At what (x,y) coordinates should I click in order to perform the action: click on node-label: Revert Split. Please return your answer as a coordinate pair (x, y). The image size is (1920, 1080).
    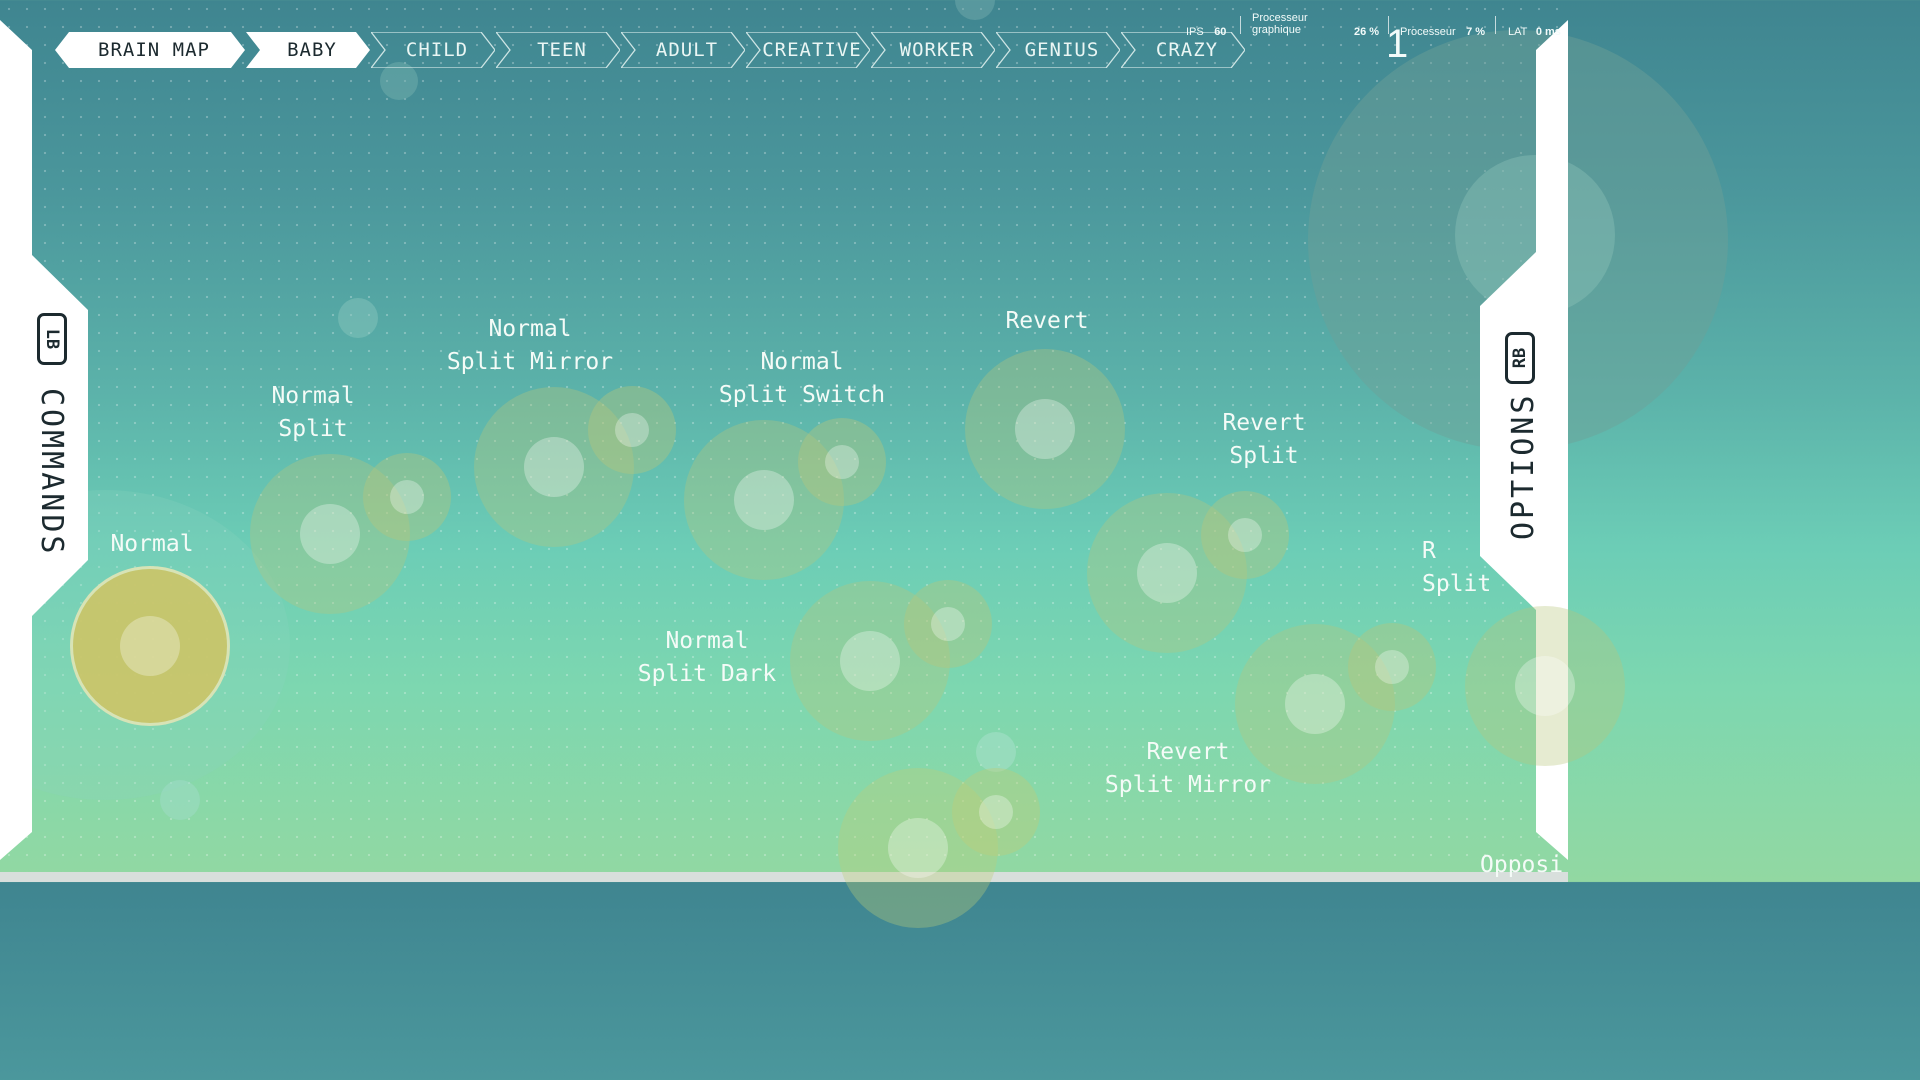
    Looking at the image, I should click on (1263, 440).